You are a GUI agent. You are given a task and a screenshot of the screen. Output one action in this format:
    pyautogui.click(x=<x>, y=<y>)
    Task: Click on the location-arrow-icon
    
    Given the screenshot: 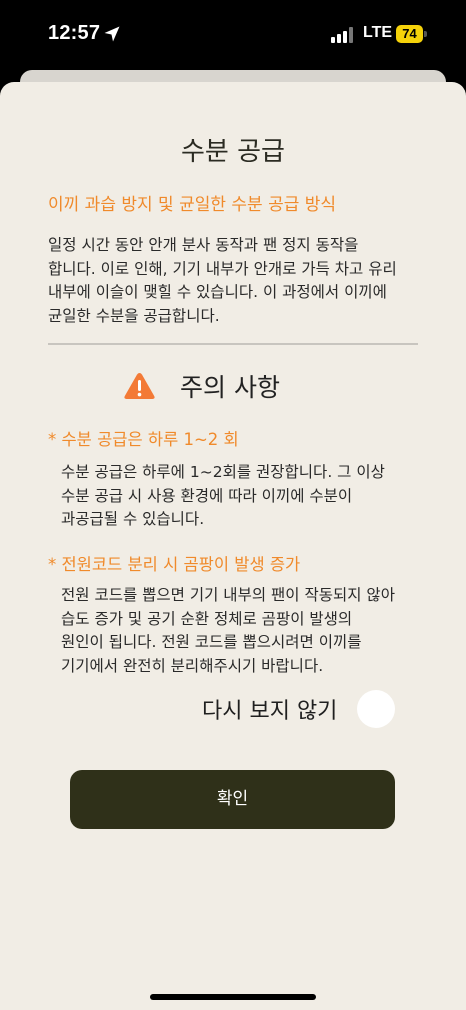 What is the action you would take?
    pyautogui.click(x=112, y=34)
    